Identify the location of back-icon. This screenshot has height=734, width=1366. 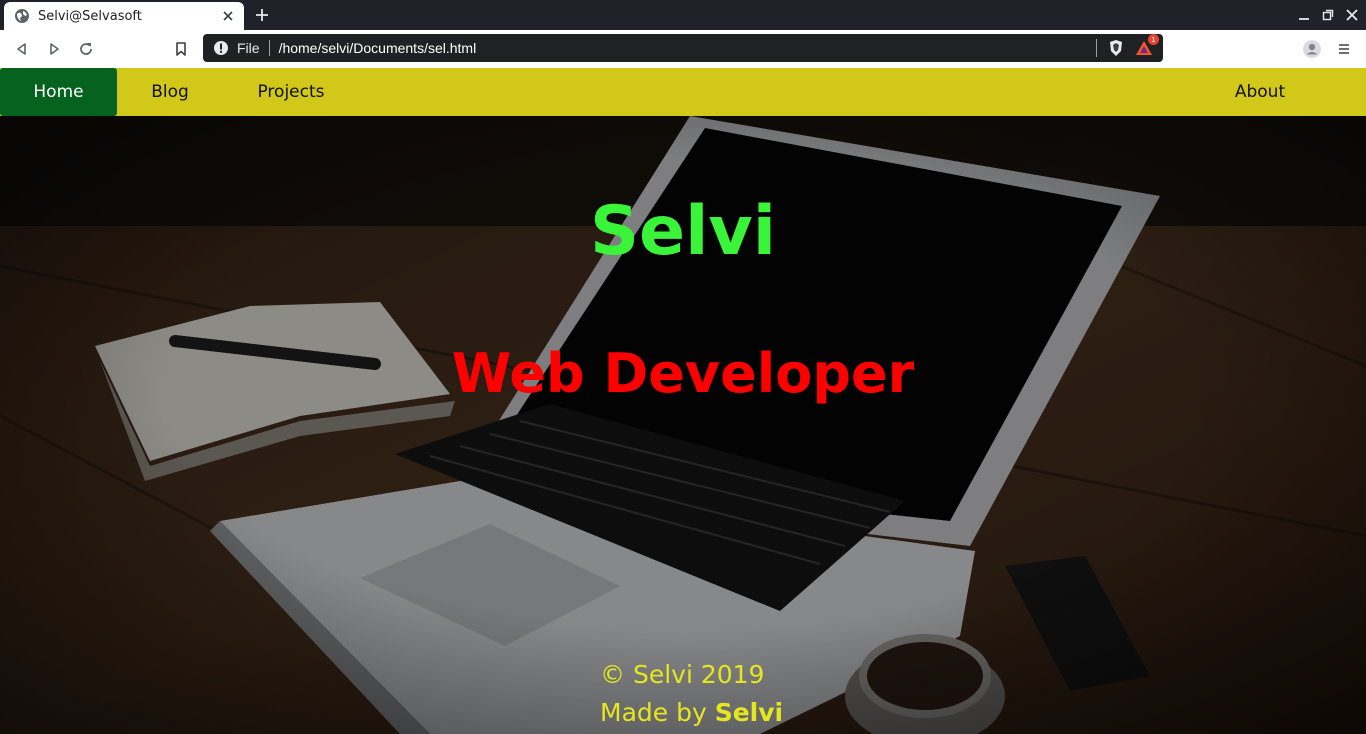
(22, 49).